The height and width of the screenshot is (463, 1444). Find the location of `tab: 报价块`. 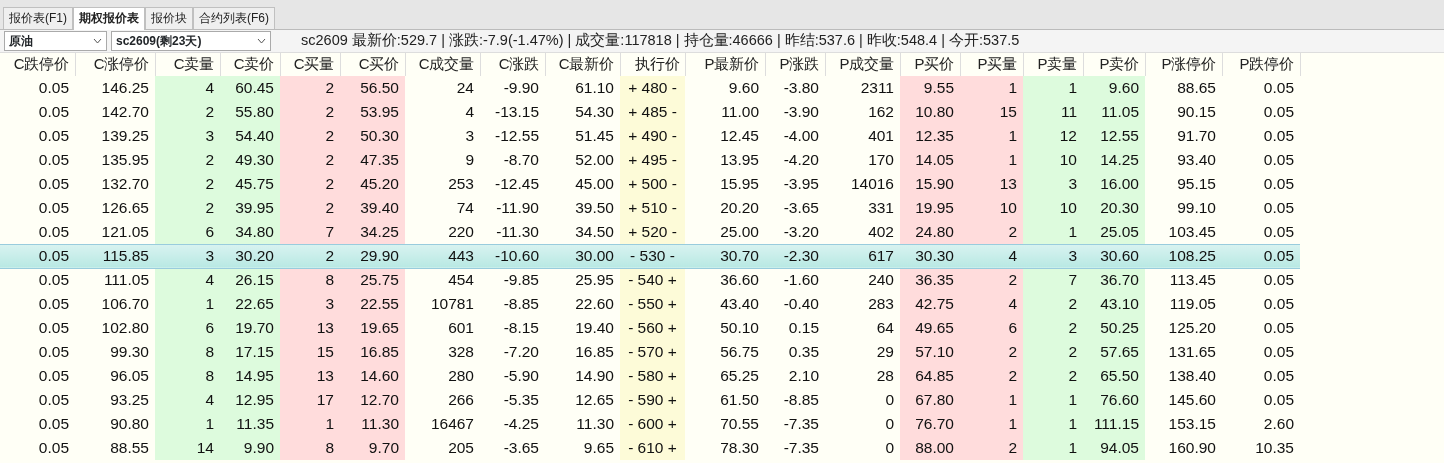

tab: 报价块 is located at coordinates (169, 18).